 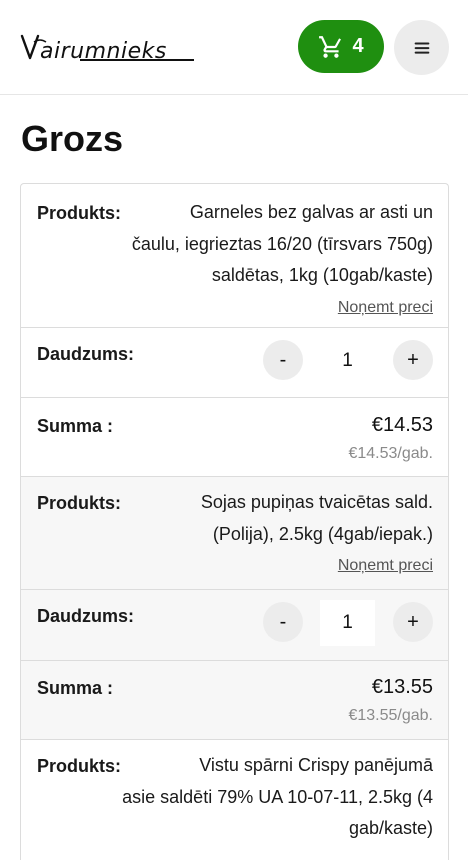 I want to click on cart-icon, so click(x=330, y=46).